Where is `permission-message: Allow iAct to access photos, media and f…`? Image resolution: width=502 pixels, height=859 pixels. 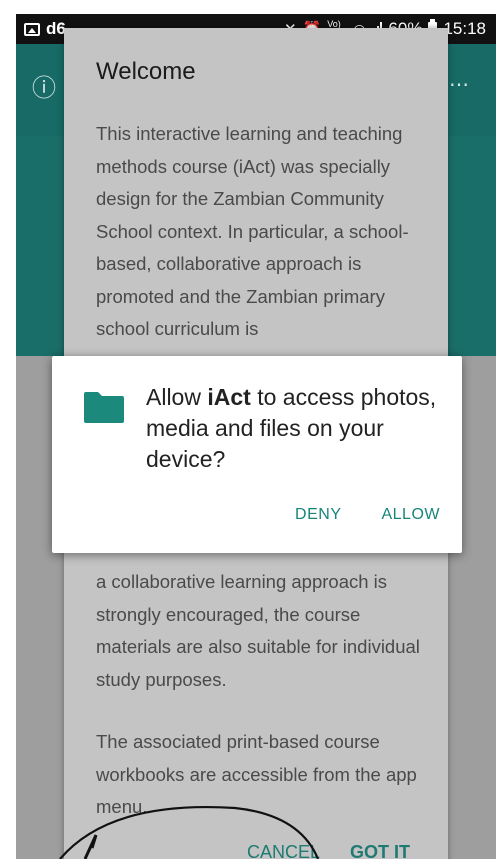 permission-message: Allow iAct to access photos, media and f… is located at coordinates (296, 428).